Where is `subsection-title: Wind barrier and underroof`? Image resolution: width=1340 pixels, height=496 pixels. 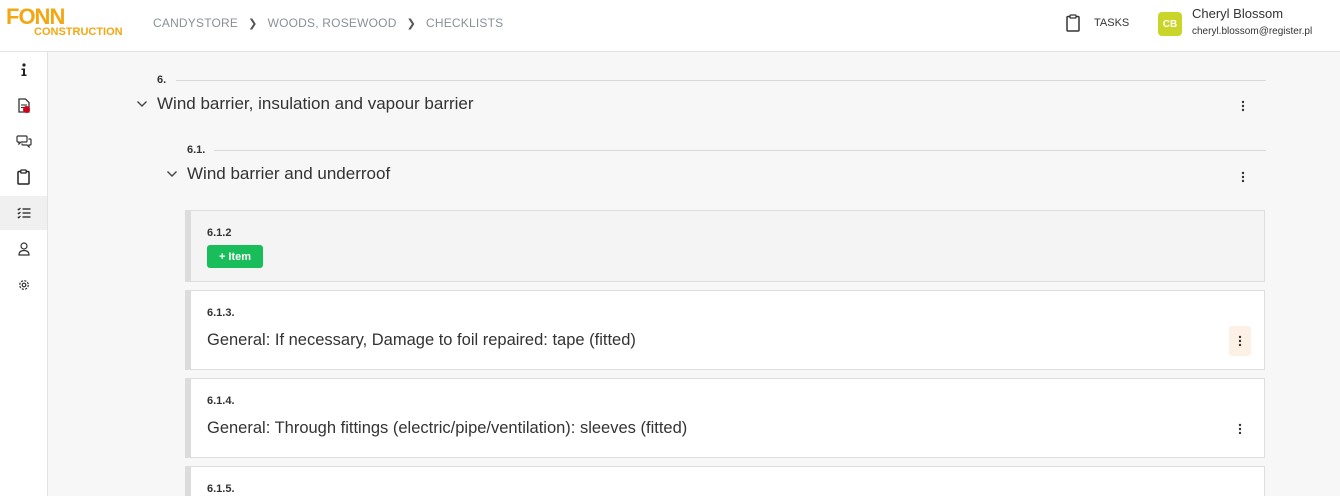 subsection-title: Wind barrier and underroof is located at coordinates (289, 173).